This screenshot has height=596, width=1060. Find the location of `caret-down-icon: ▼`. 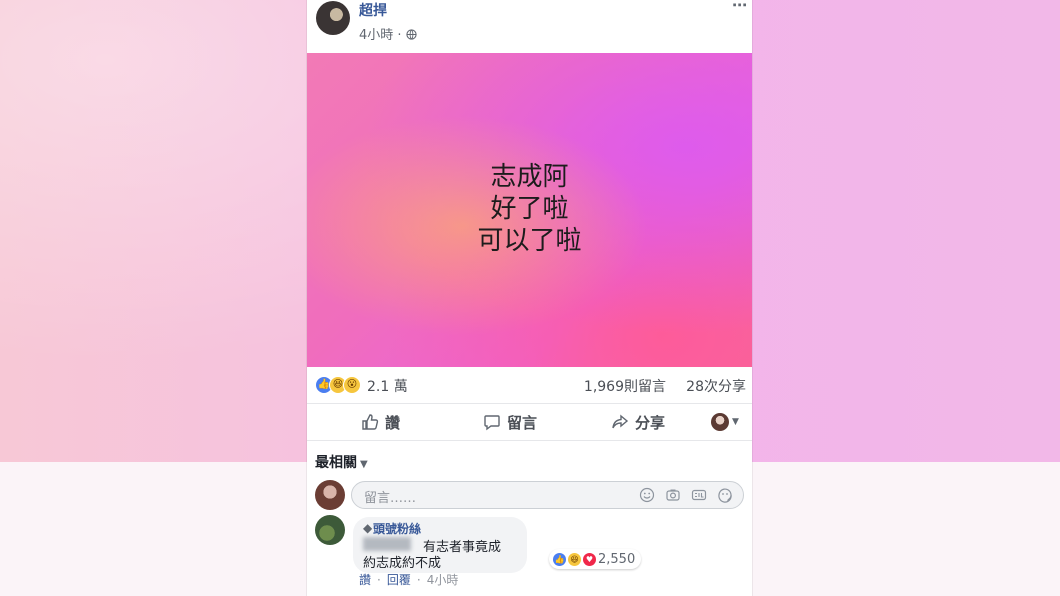

caret-down-icon: ▼ is located at coordinates (364, 464).